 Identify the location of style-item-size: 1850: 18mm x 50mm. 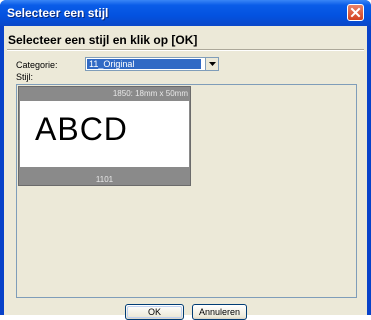
(150, 93).